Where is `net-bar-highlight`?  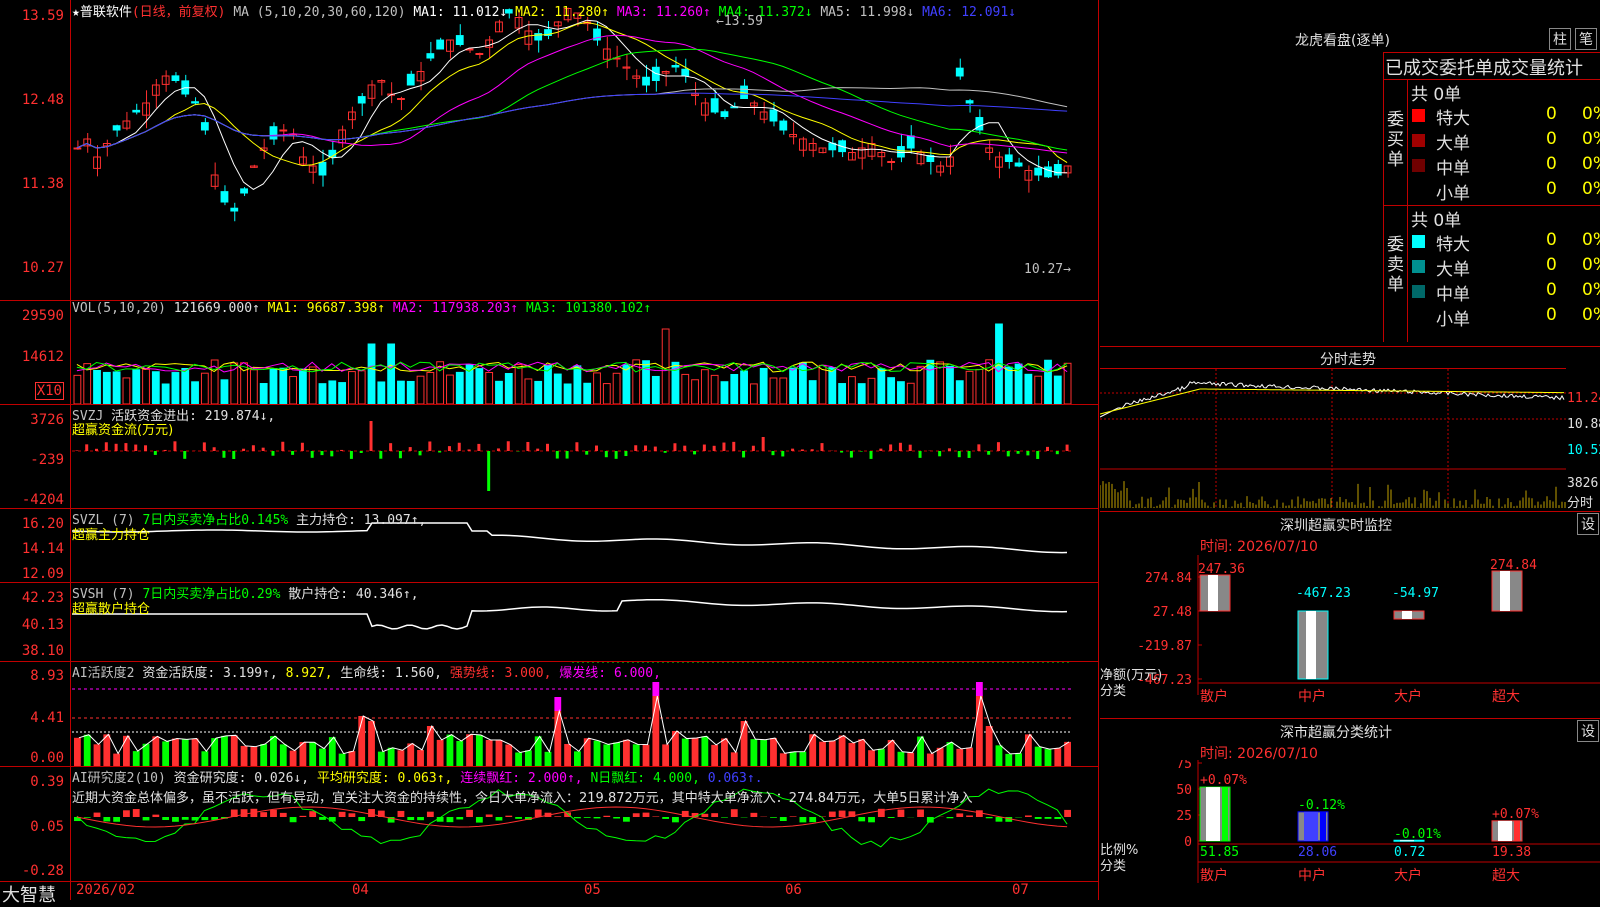
net-bar-highlight is located at coordinates (1213, 593).